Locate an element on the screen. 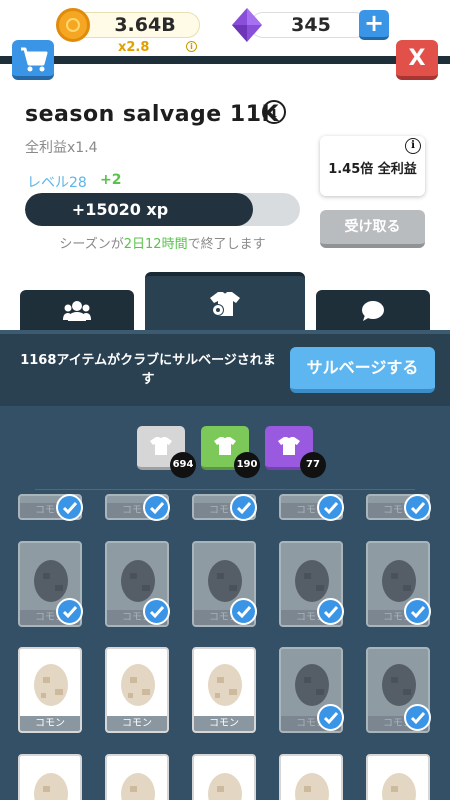 The width and height of the screenshot is (450, 800). chat-bubble-icon is located at coordinates (373, 311).